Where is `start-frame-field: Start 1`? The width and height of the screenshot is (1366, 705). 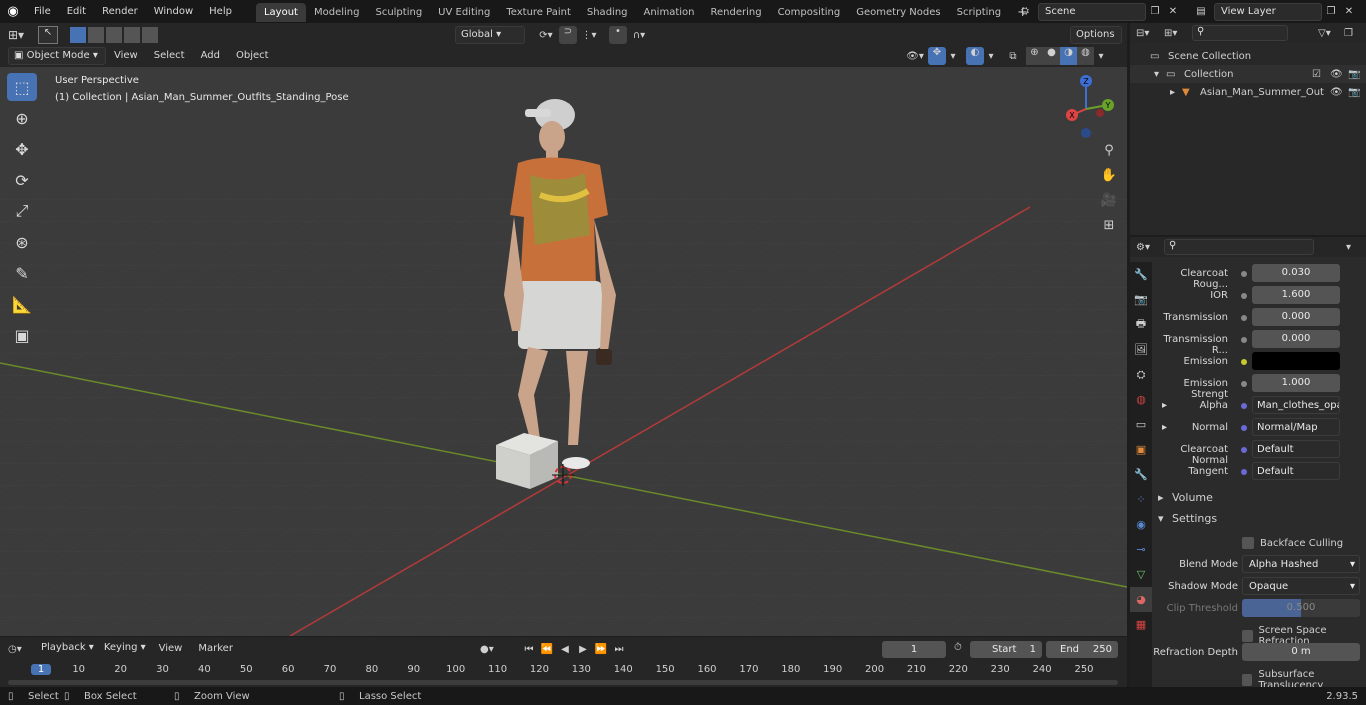 start-frame-field: Start 1 is located at coordinates (1006, 649).